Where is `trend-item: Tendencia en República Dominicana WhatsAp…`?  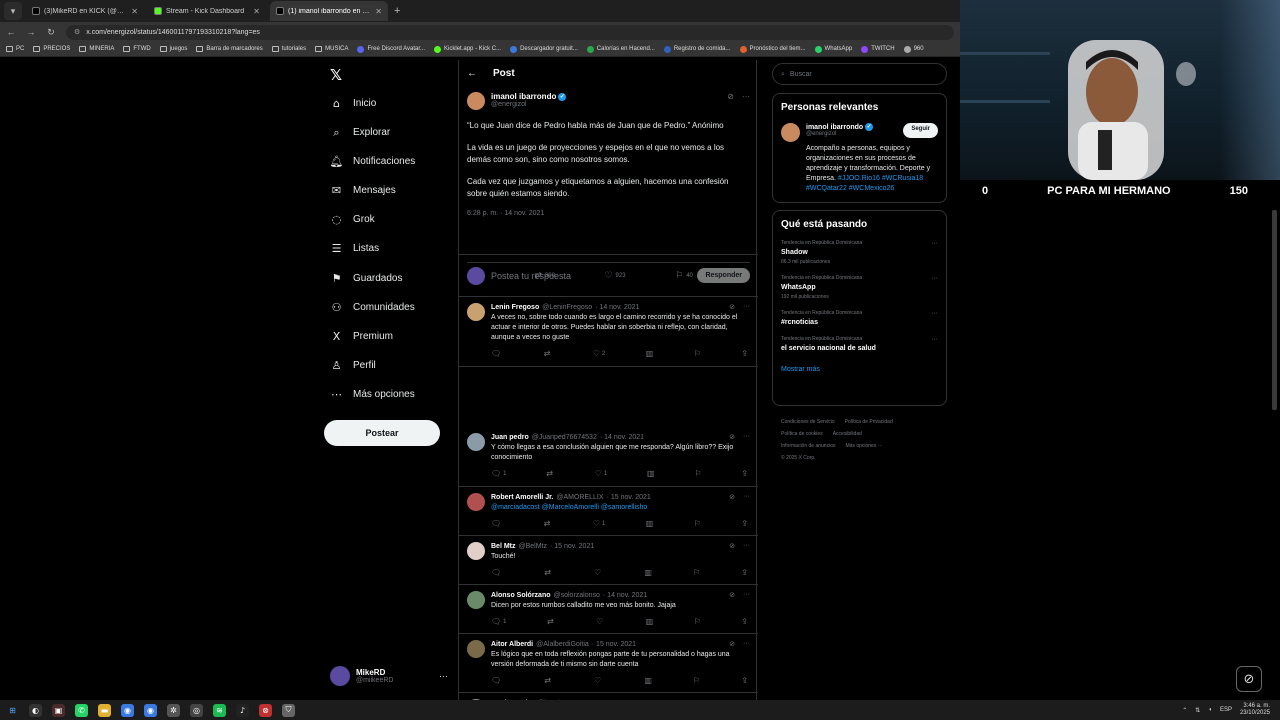
trend-item: Tendencia en República Dominicana WhatsAp… is located at coordinates (859, 287).